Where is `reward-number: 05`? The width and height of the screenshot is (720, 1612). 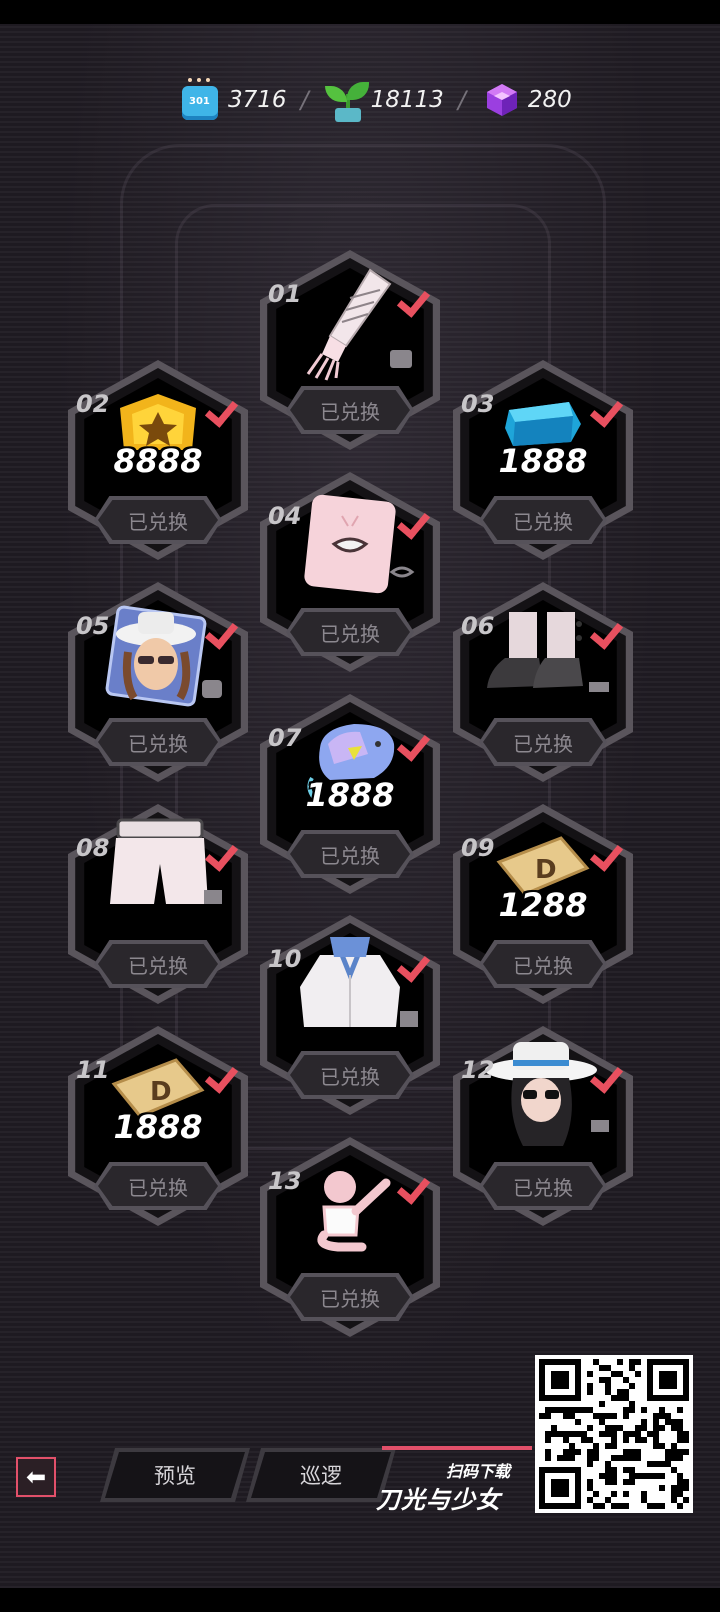
reward-number: 05 is located at coordinates (93, 626).